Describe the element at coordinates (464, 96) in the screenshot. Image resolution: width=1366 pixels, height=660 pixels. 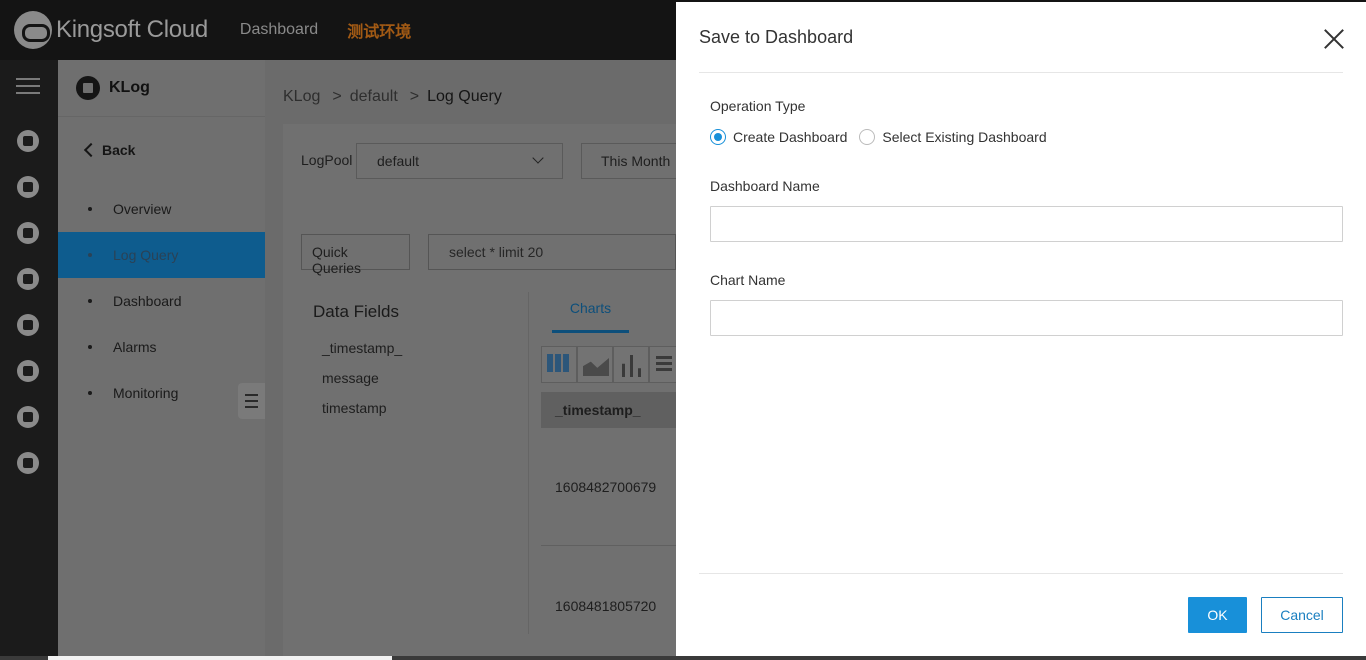
I see `breadcrumb-item-current: Log Query` at that location.